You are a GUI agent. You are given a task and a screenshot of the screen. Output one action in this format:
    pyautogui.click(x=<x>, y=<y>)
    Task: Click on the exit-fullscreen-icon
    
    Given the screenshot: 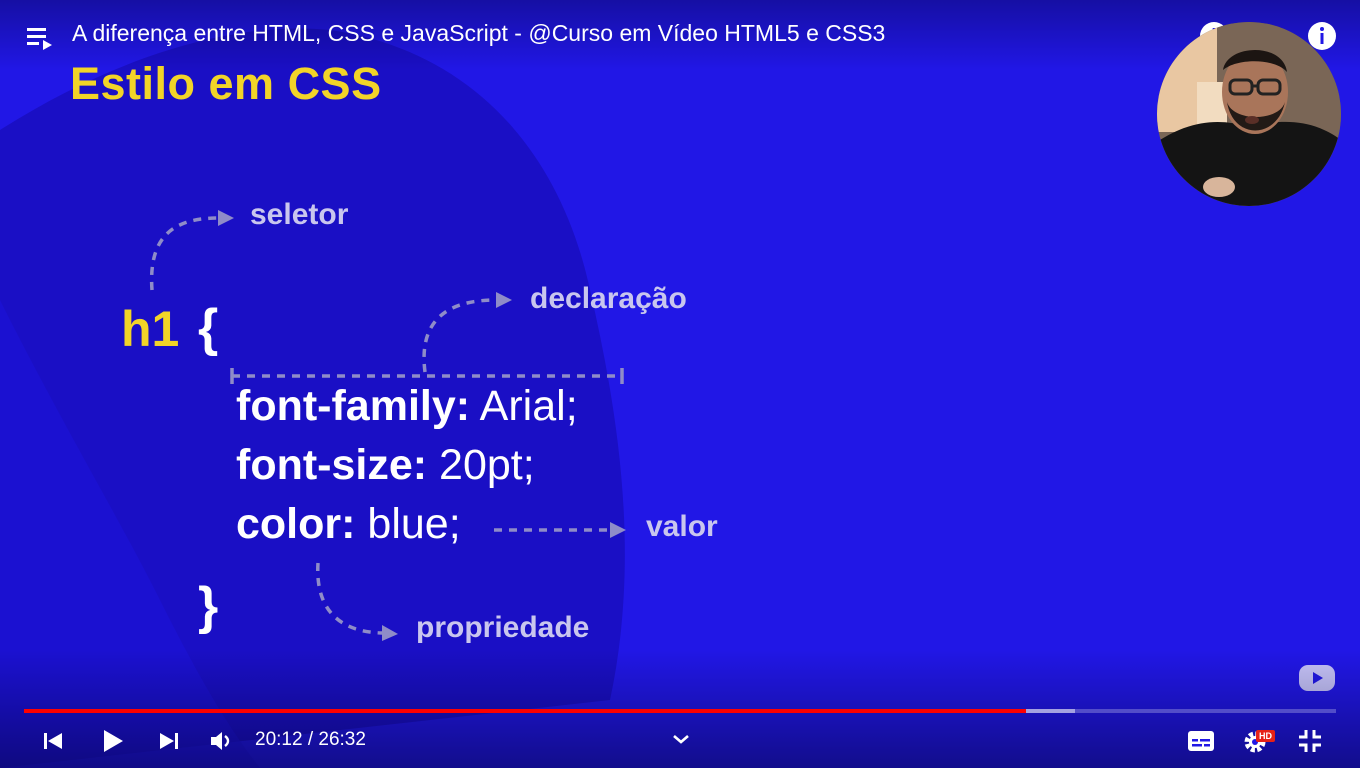 What is the action you would take?
    pyautogui.click(x=1310, y=741)
    